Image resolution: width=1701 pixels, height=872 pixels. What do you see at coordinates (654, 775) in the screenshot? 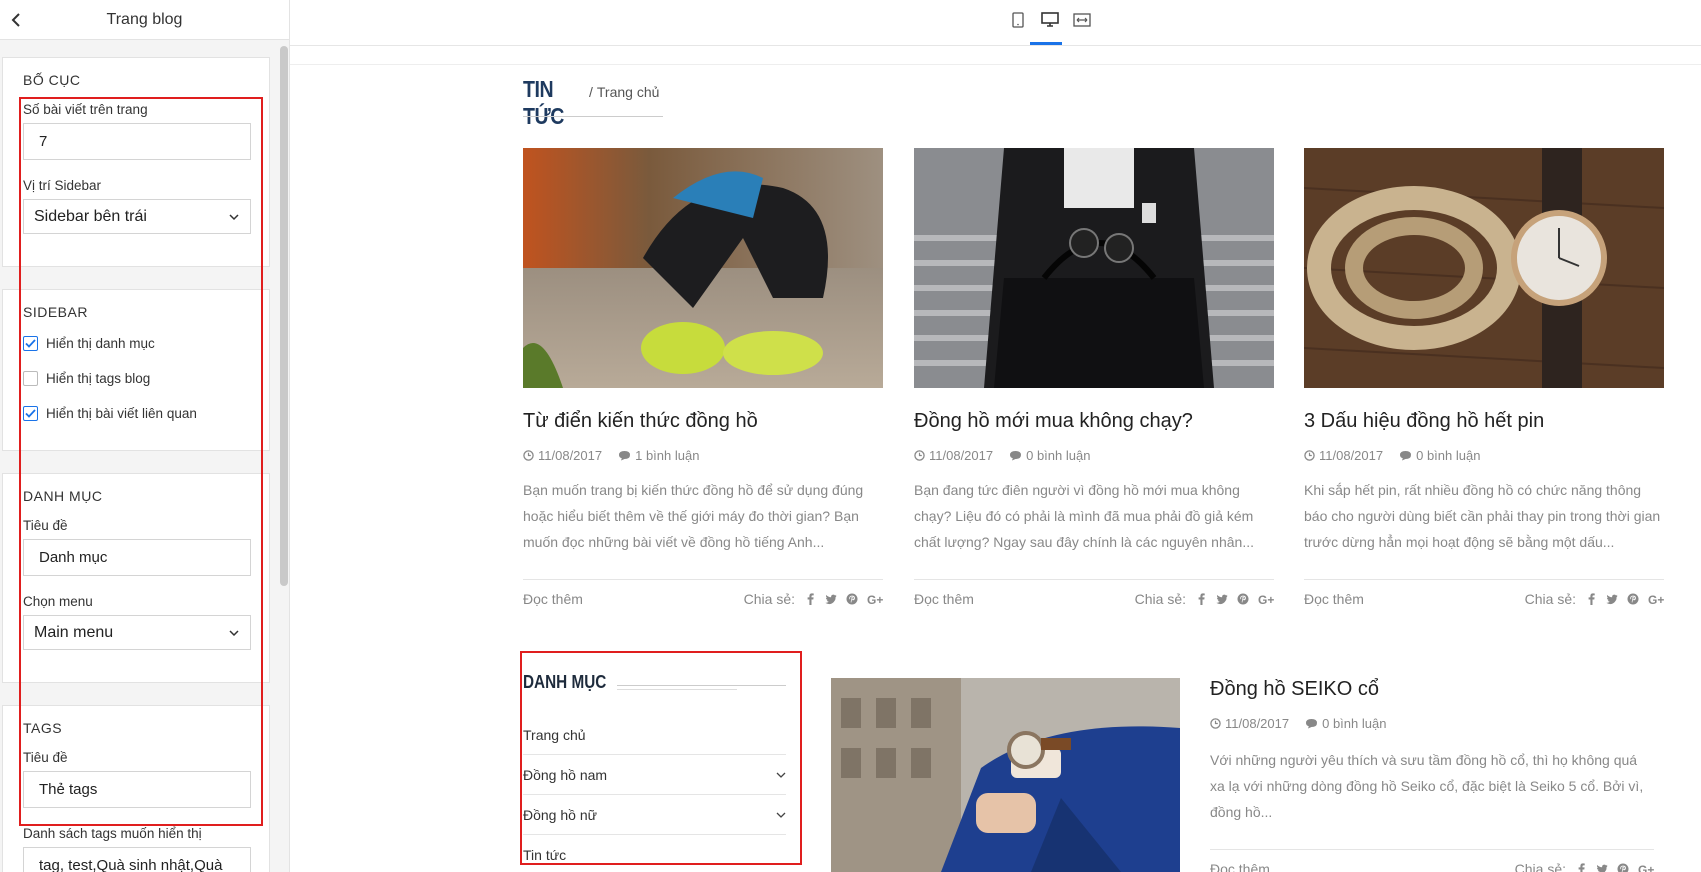
I see `category-item-men-watches: Đồng hồ nam` at bounding box center [654, 775].